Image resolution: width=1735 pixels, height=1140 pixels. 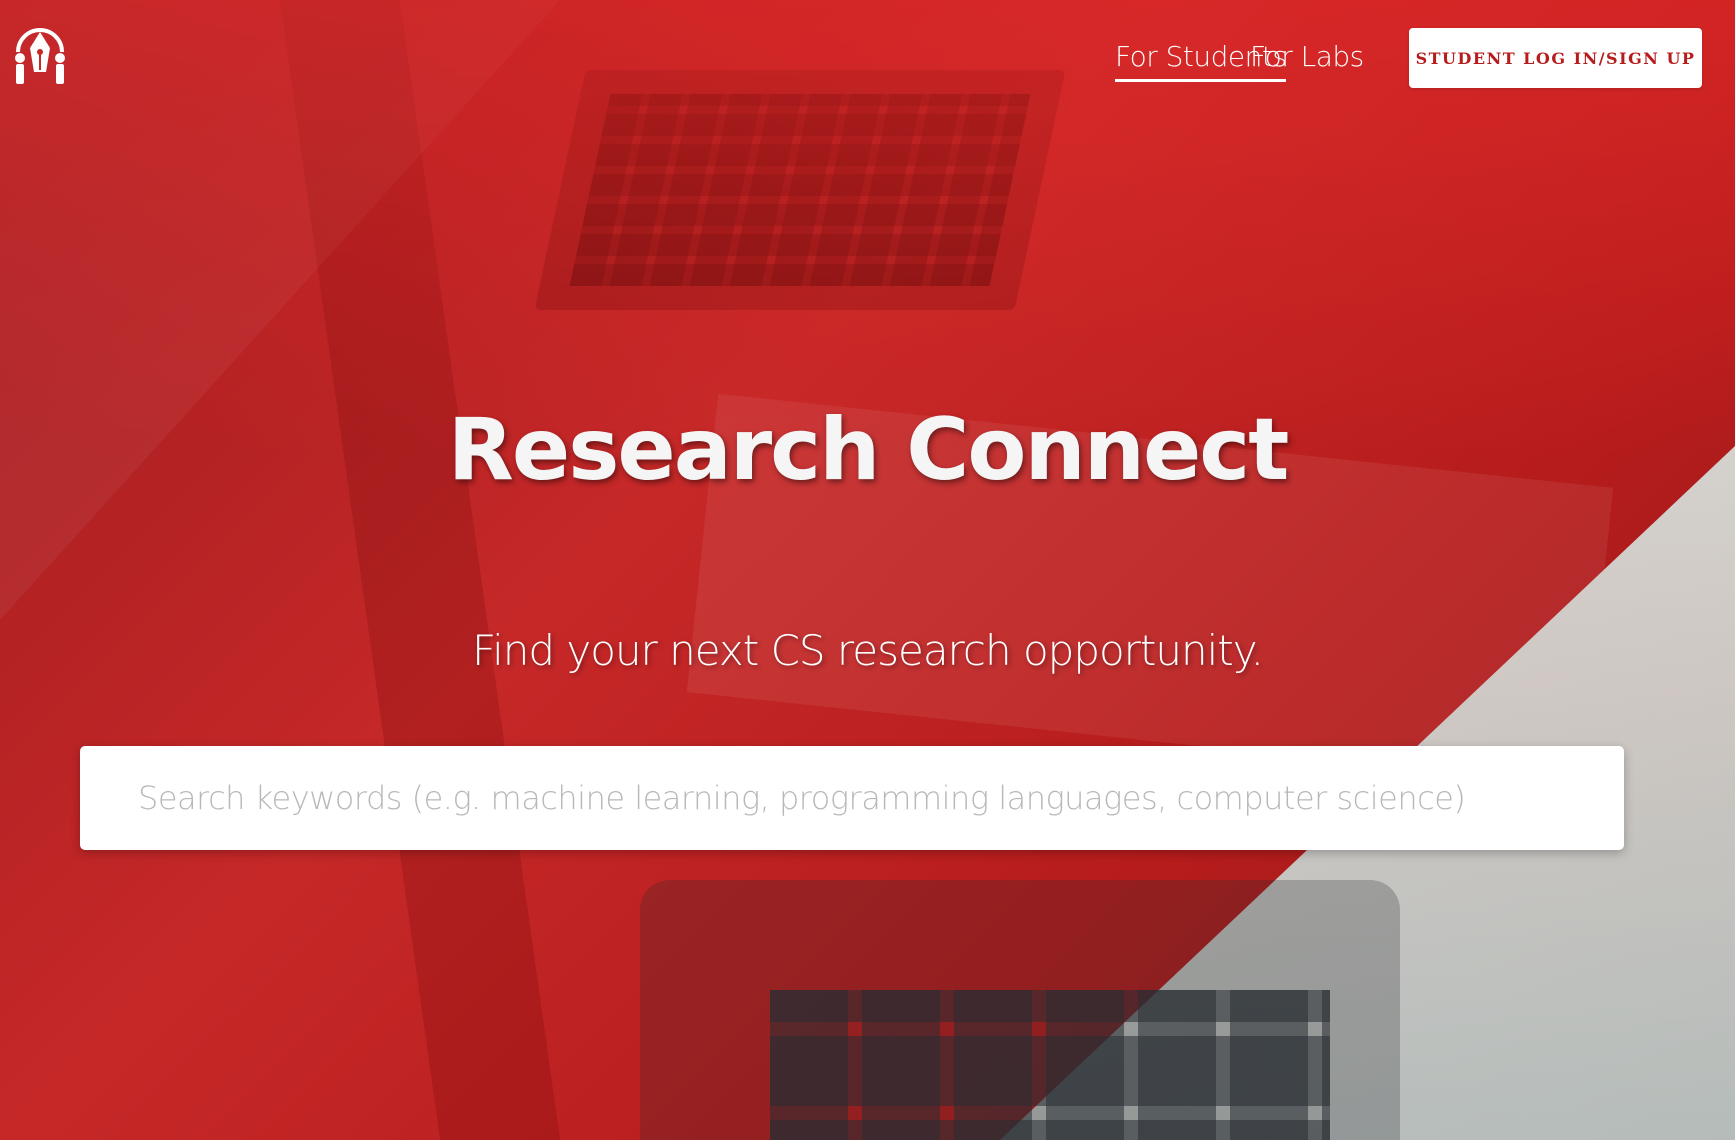 I want to click on search-input, so click(x=852, y=798).